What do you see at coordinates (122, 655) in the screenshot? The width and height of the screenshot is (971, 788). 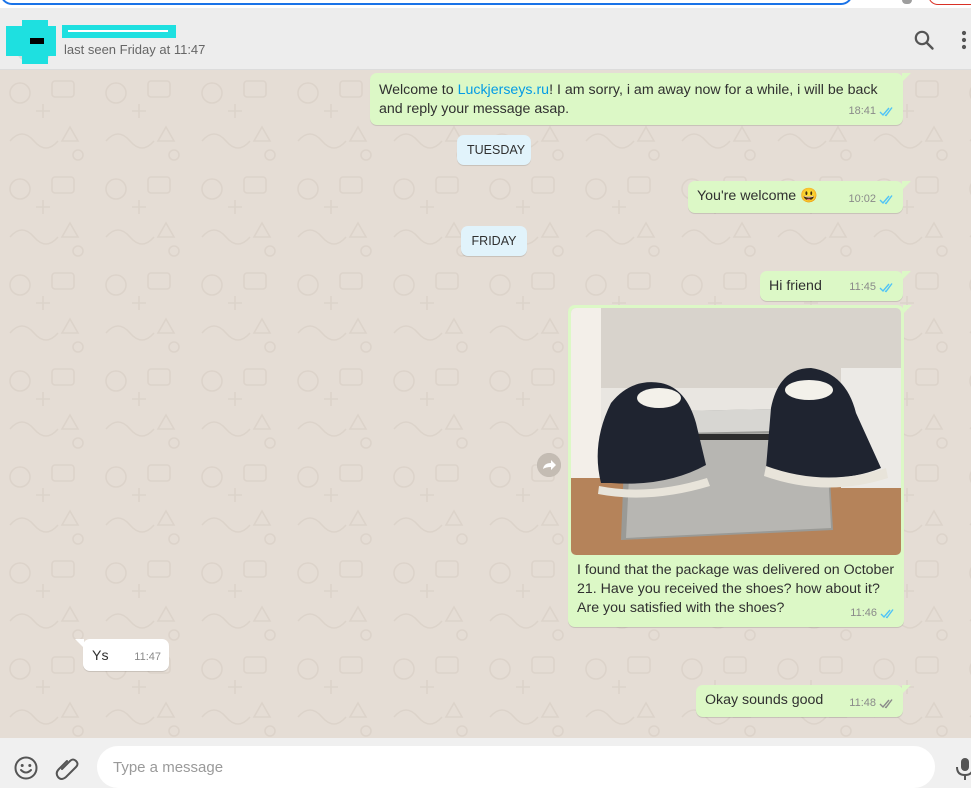 I see `message-bubble-incoming: Ys 11:47` at bounding box center [122, 655].